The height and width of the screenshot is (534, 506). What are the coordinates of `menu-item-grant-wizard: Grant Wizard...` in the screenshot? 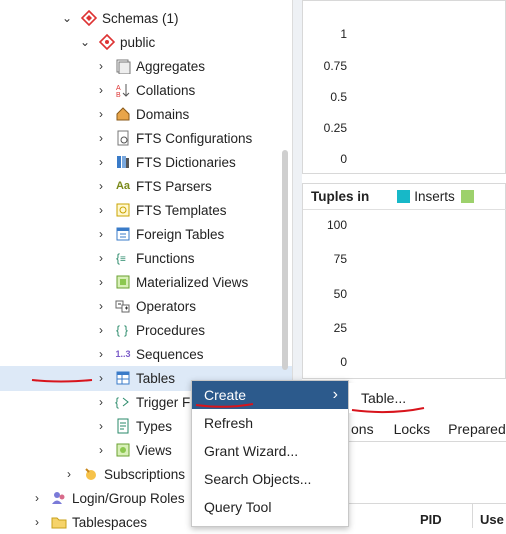 It's located at (270, 451).